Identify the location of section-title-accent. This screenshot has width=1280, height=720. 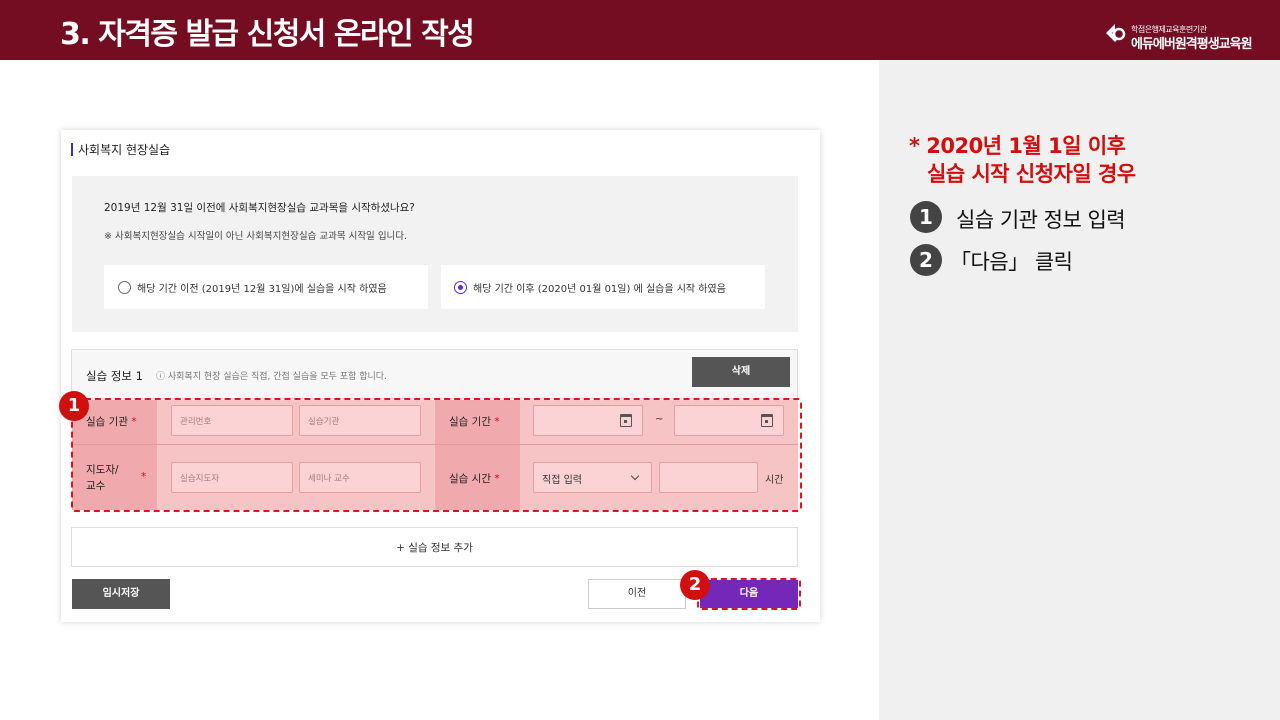
(72, 149).